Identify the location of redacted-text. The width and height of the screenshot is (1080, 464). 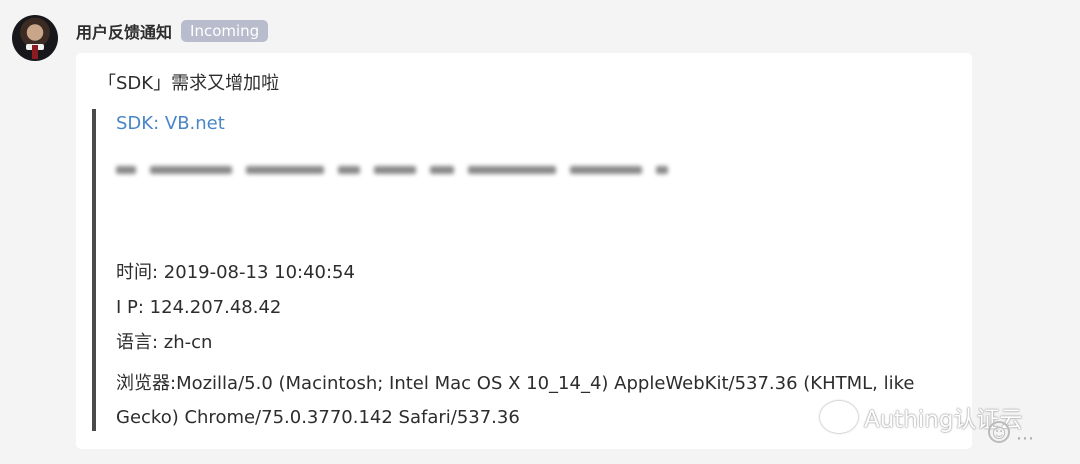
(392, 170).